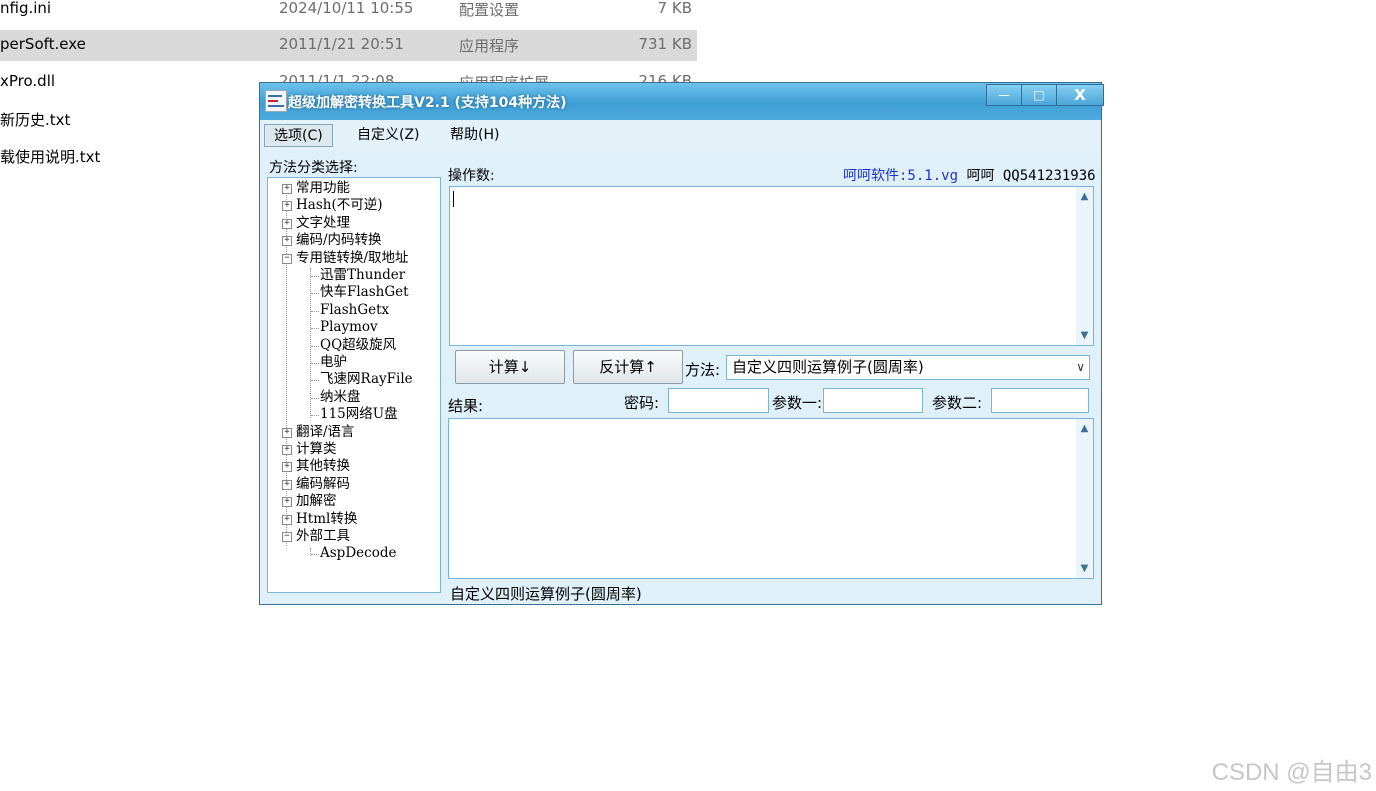 The image size is (1376, 791). I want to click on file-date: 2011/1/21 20:51, so click(341, 44).